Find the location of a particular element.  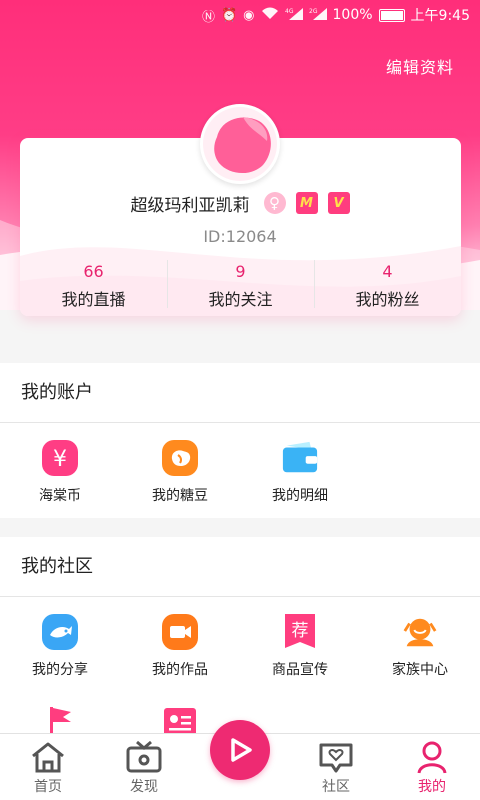

stat-my-following: 9 我的关注 is located at coordinates (240, 287).